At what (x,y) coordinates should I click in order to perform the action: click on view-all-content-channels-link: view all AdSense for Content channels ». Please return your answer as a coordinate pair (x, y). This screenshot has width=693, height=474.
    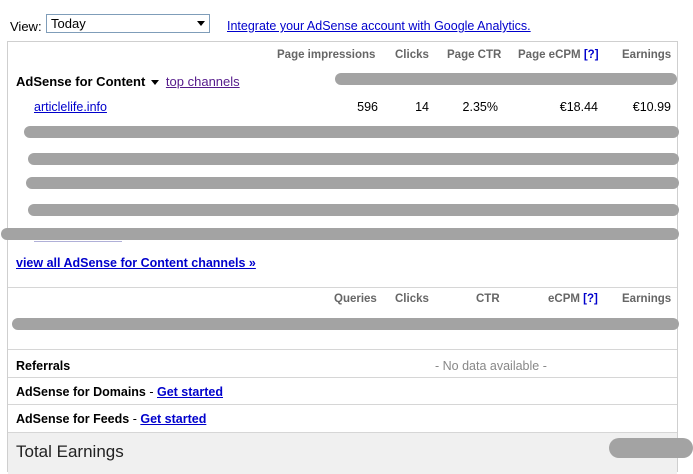
    Looking at the image, I should click on (136, 263).